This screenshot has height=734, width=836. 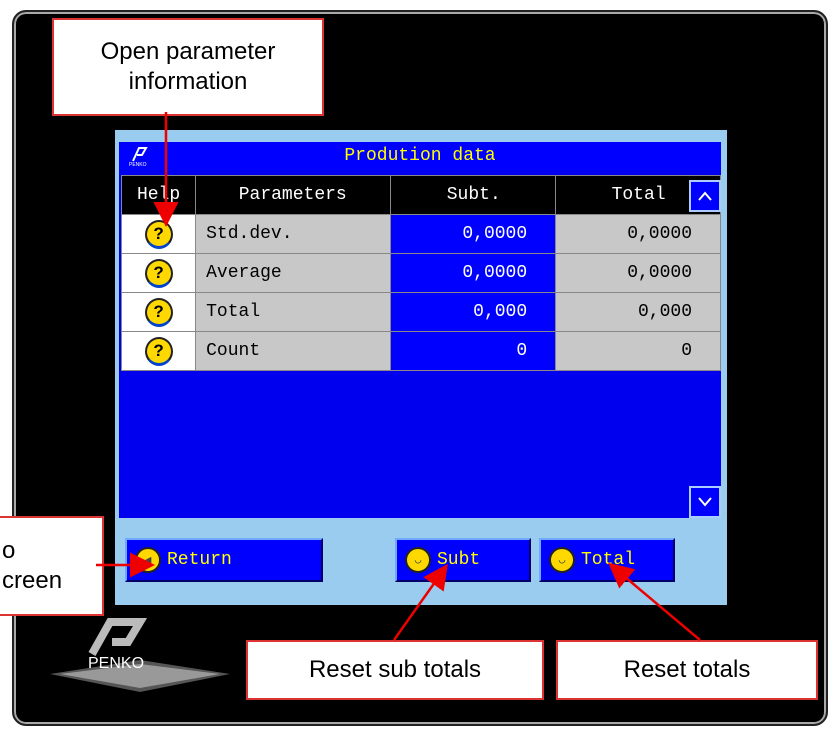 What do you see at coordinates (420, 602) in the screenshot?
I see `arrow-subt` at bounding box center [420, 602].